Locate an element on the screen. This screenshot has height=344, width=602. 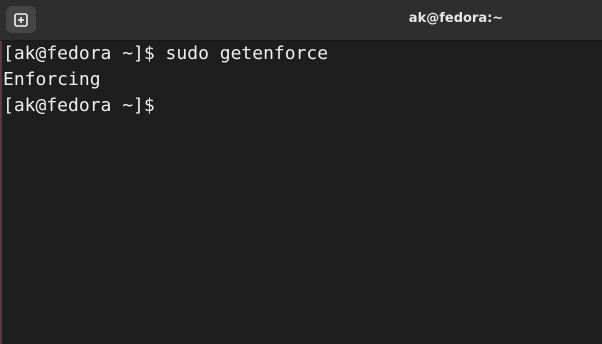
window-edge is located at coordinates (1, 192).